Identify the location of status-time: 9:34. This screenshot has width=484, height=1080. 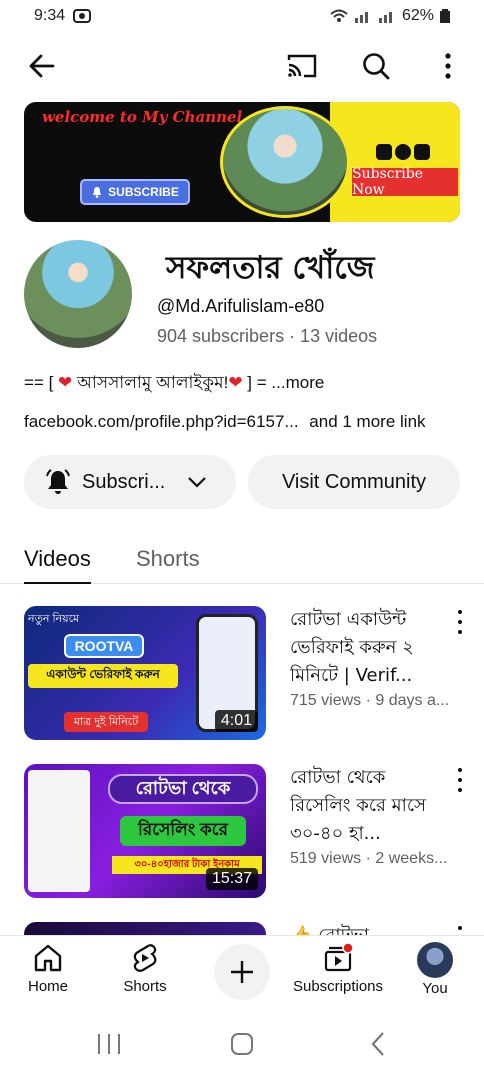
(50, 15).